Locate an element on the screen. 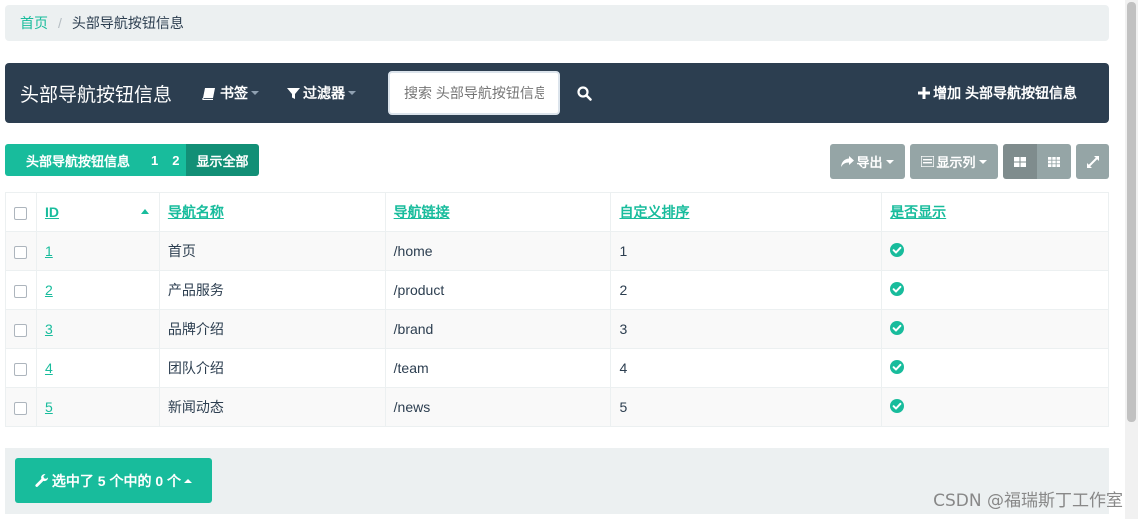  tab-title: 头部导航按钮信息 is located at coordinates (75, 160).